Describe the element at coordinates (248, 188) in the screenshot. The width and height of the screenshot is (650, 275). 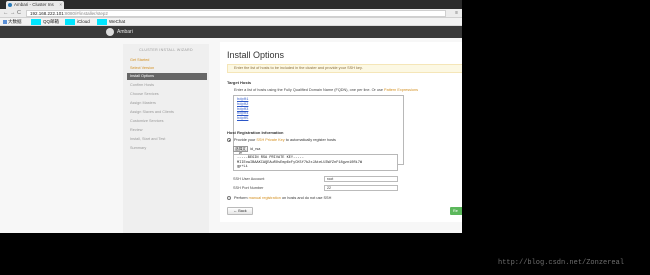
I see `ssh-port-label: SSH Port Number` at that location.